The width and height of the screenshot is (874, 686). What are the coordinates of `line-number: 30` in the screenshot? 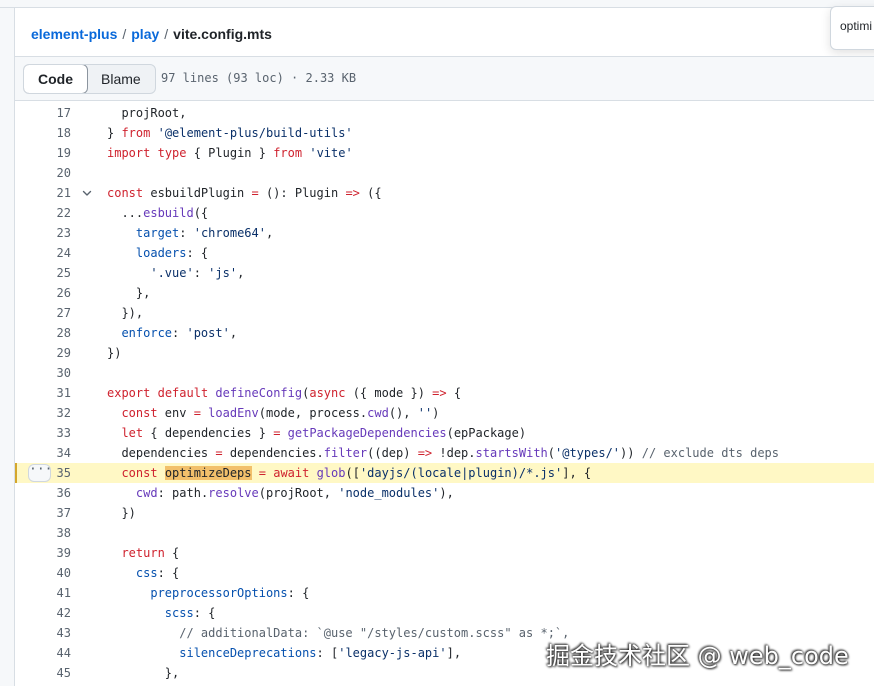 It's located at (43, 373).